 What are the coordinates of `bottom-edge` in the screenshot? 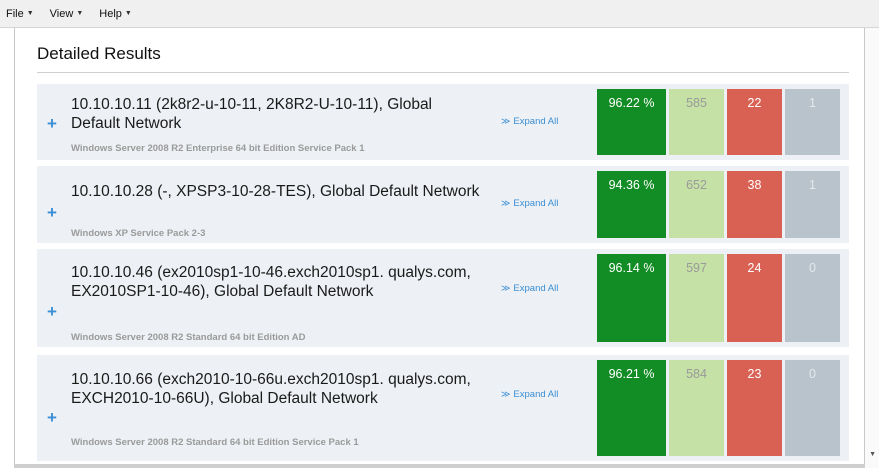 It's located at (439, 466).